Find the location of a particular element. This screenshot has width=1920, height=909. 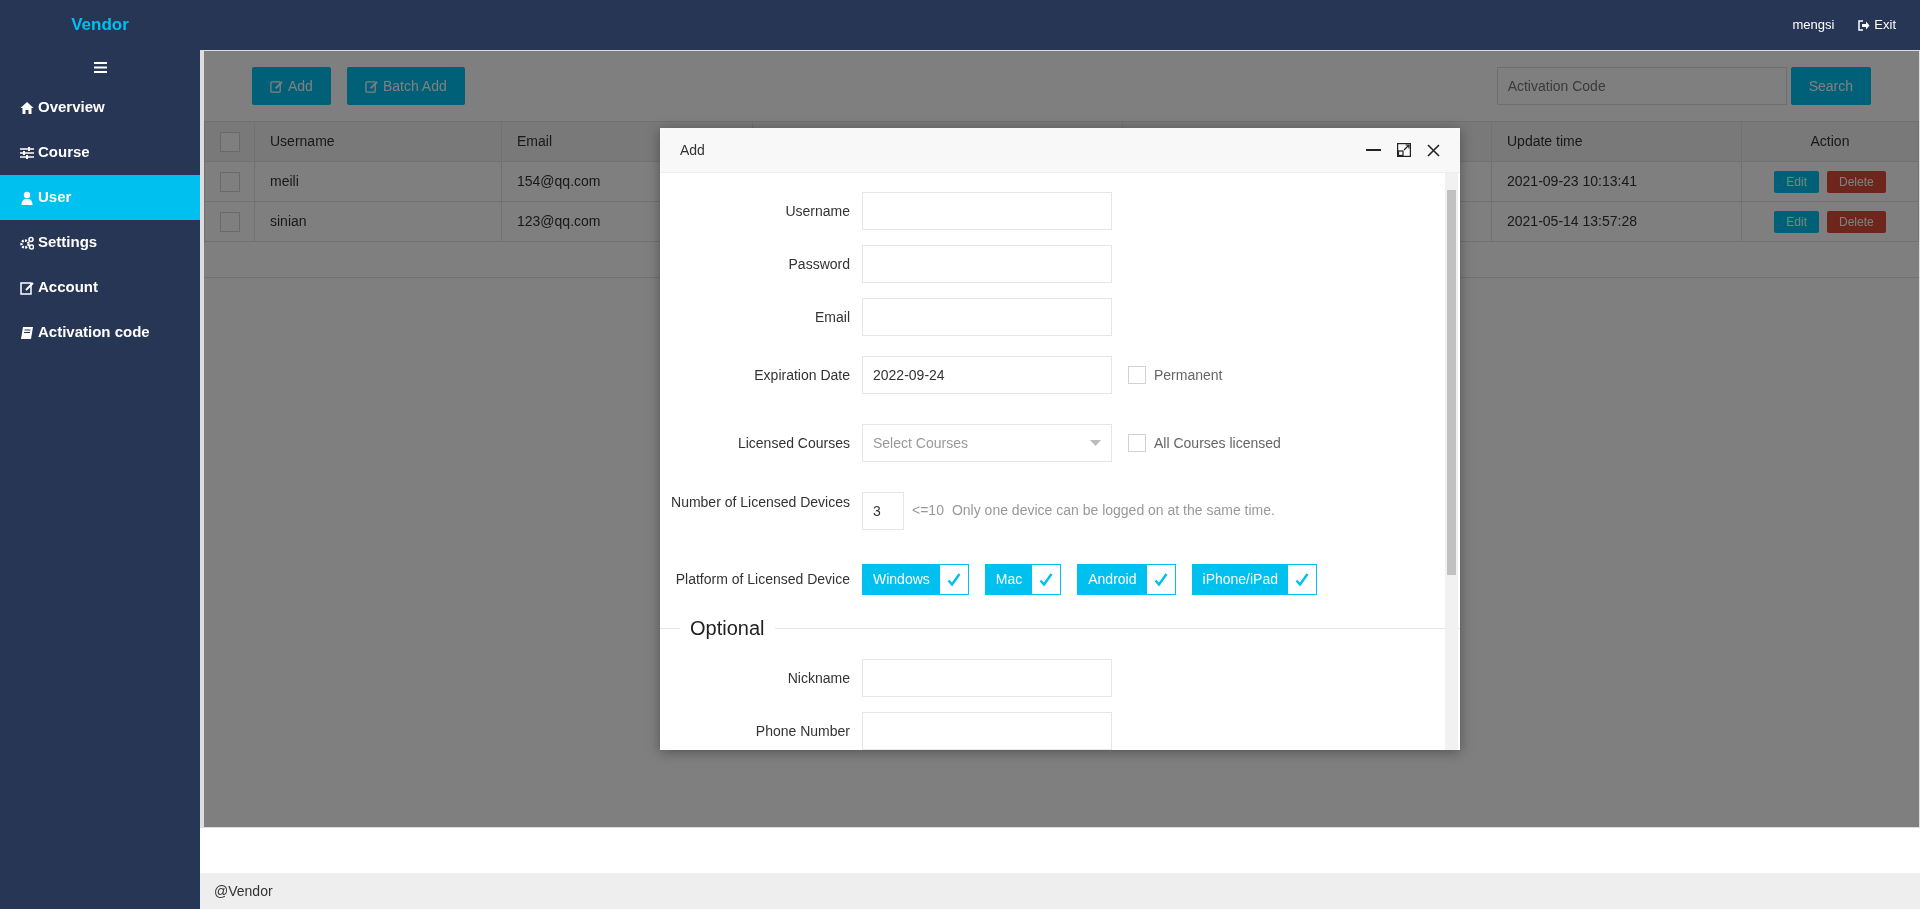

field-label: Password is located at coordinates (819, 264).